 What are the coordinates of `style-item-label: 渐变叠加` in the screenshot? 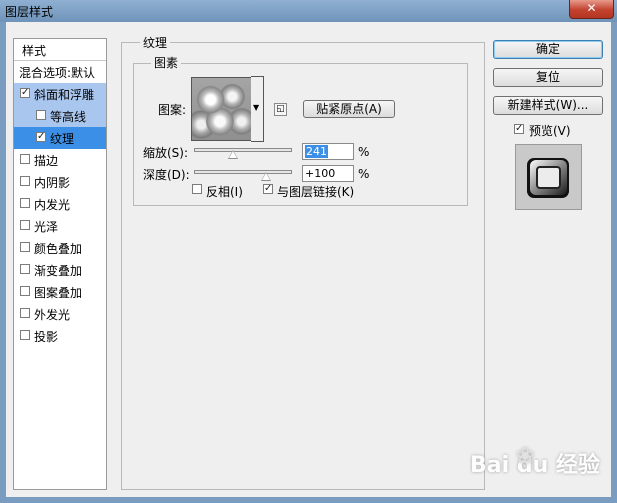 It's located at (58, 271).